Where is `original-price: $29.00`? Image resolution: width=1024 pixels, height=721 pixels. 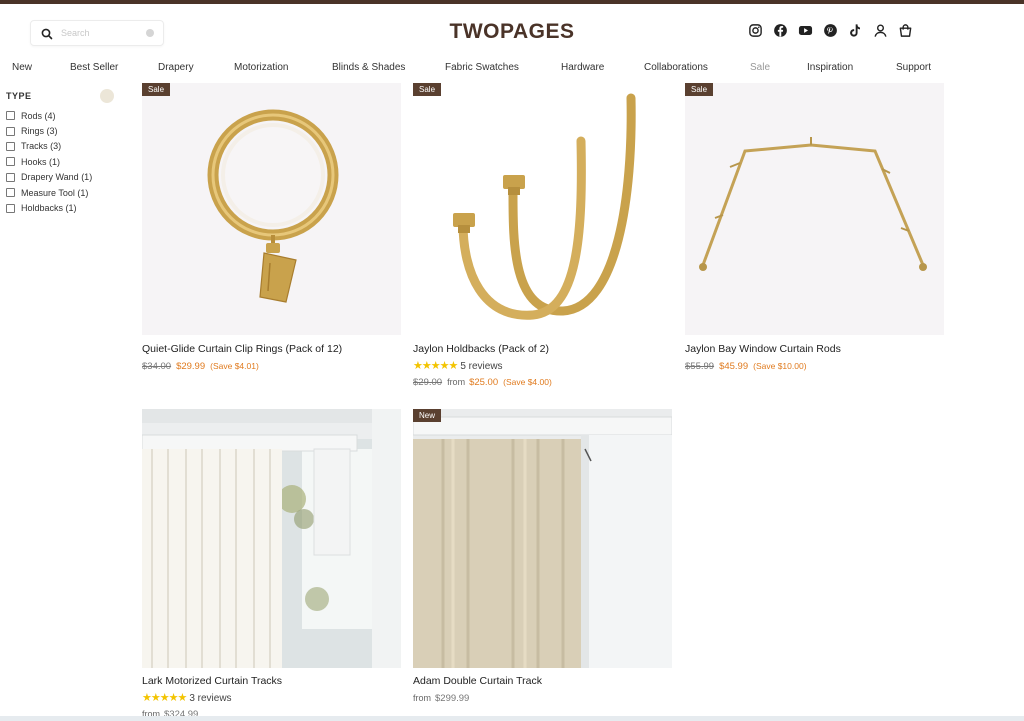
original-price: $29.00 is located at coordinates (428, 382).